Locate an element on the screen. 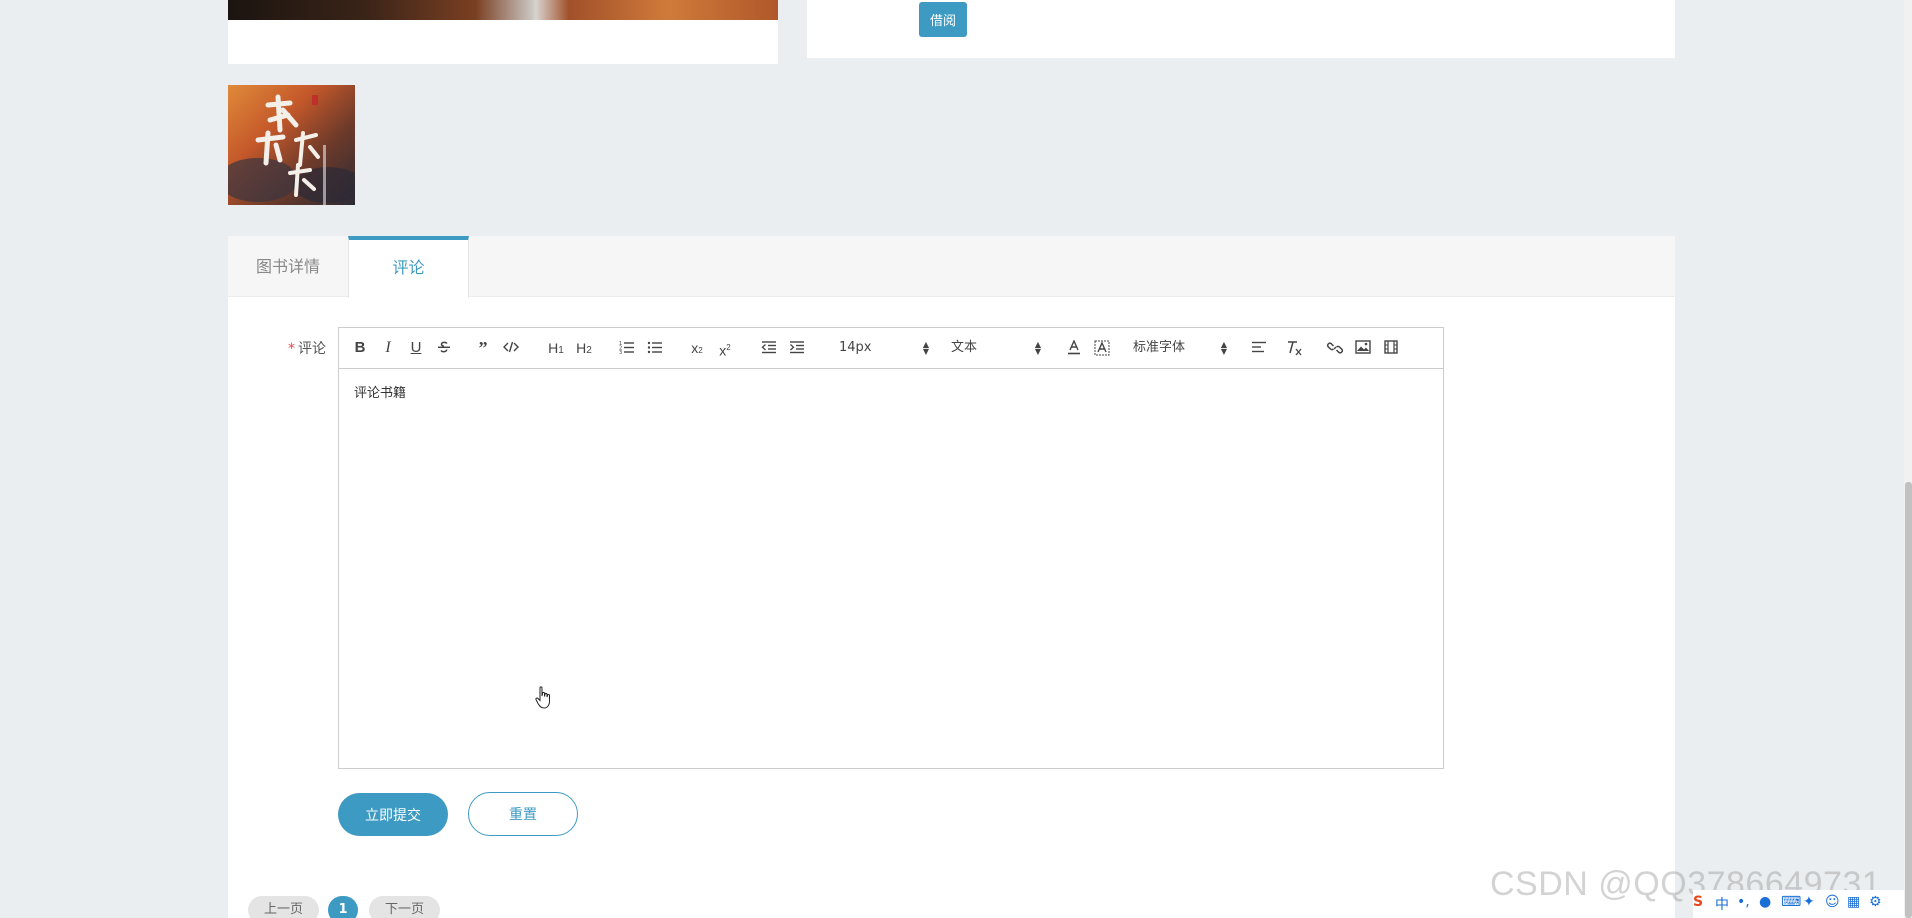 The height and width of the screenshot is (918, 1912). header-value: 文本 is located at coordinates (964, 347).